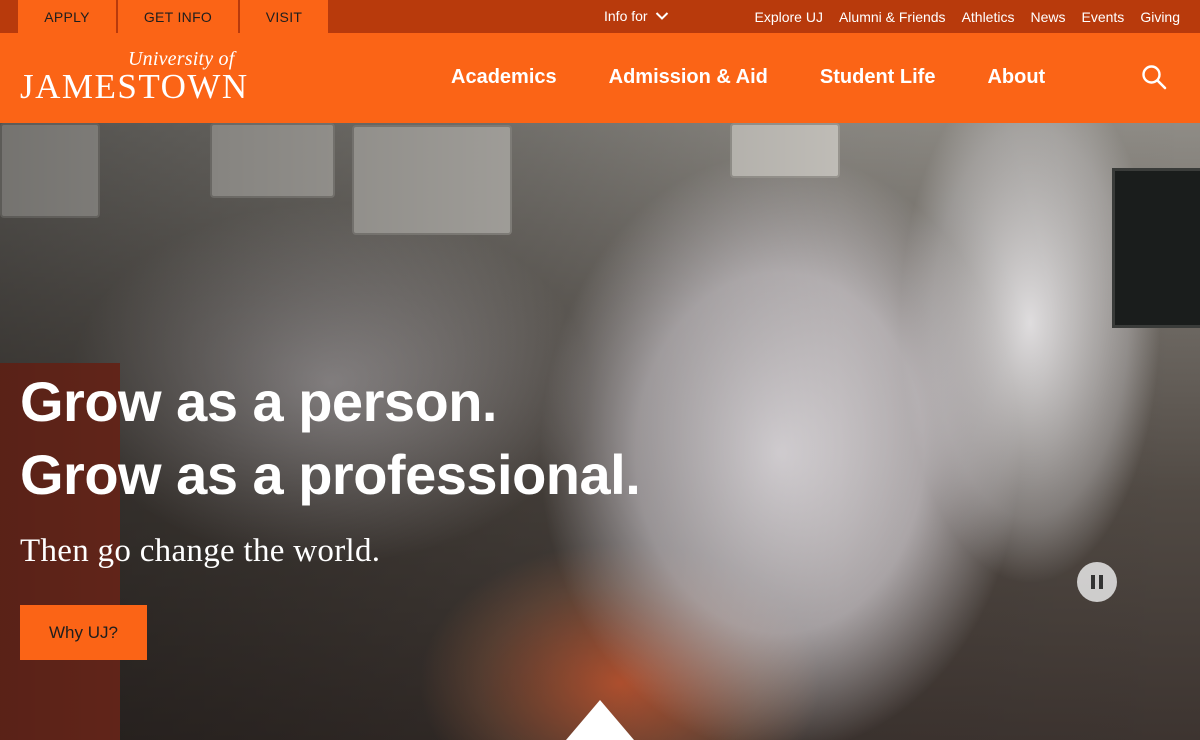  Describe the element at coordinates (688, 77) in the screenshot. I see `nav-admission-aid: Admission & Aid` at that location.